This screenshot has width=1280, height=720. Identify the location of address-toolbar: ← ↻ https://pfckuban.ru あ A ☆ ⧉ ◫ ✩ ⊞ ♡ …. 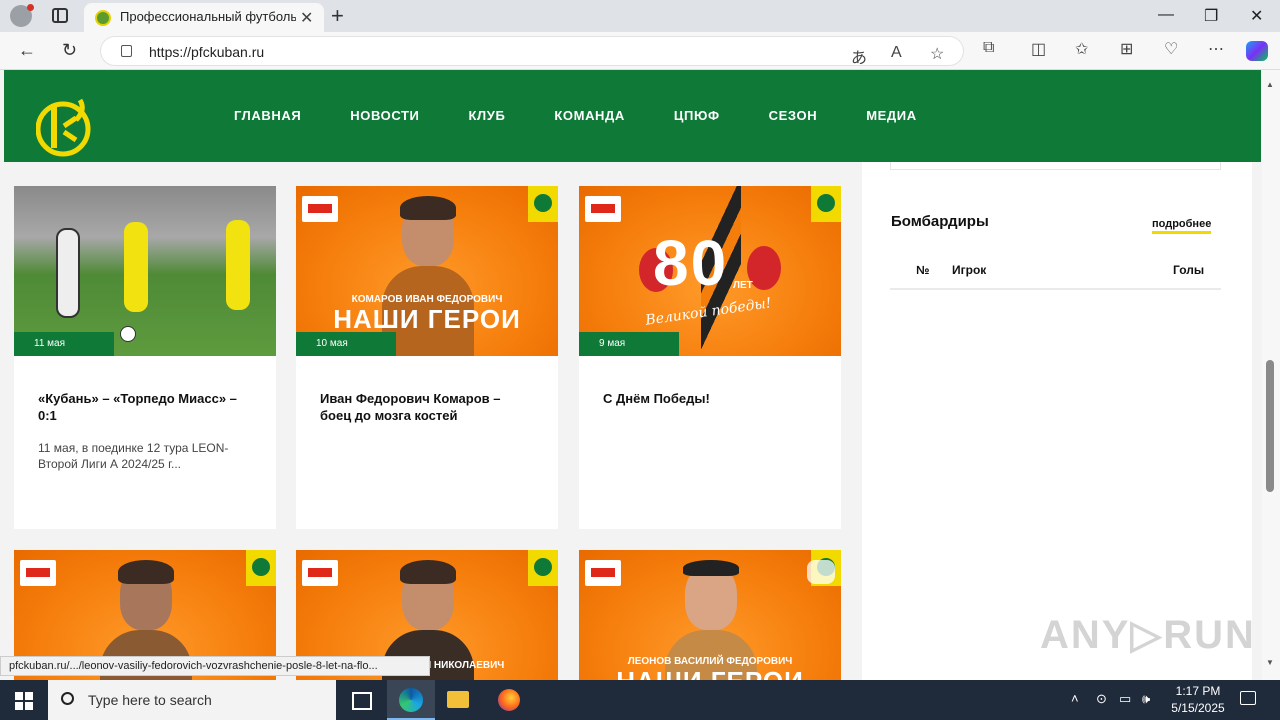
(640, 51).